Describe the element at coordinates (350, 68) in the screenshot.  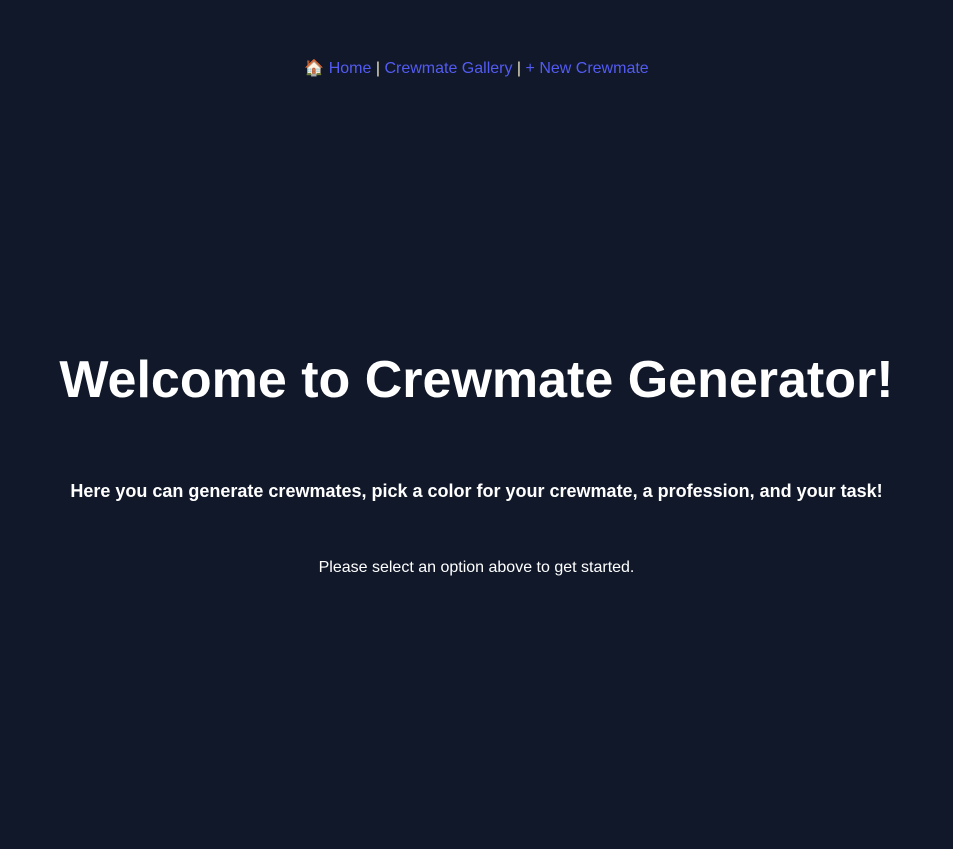
I see `nav-home-link: Home` at that location.